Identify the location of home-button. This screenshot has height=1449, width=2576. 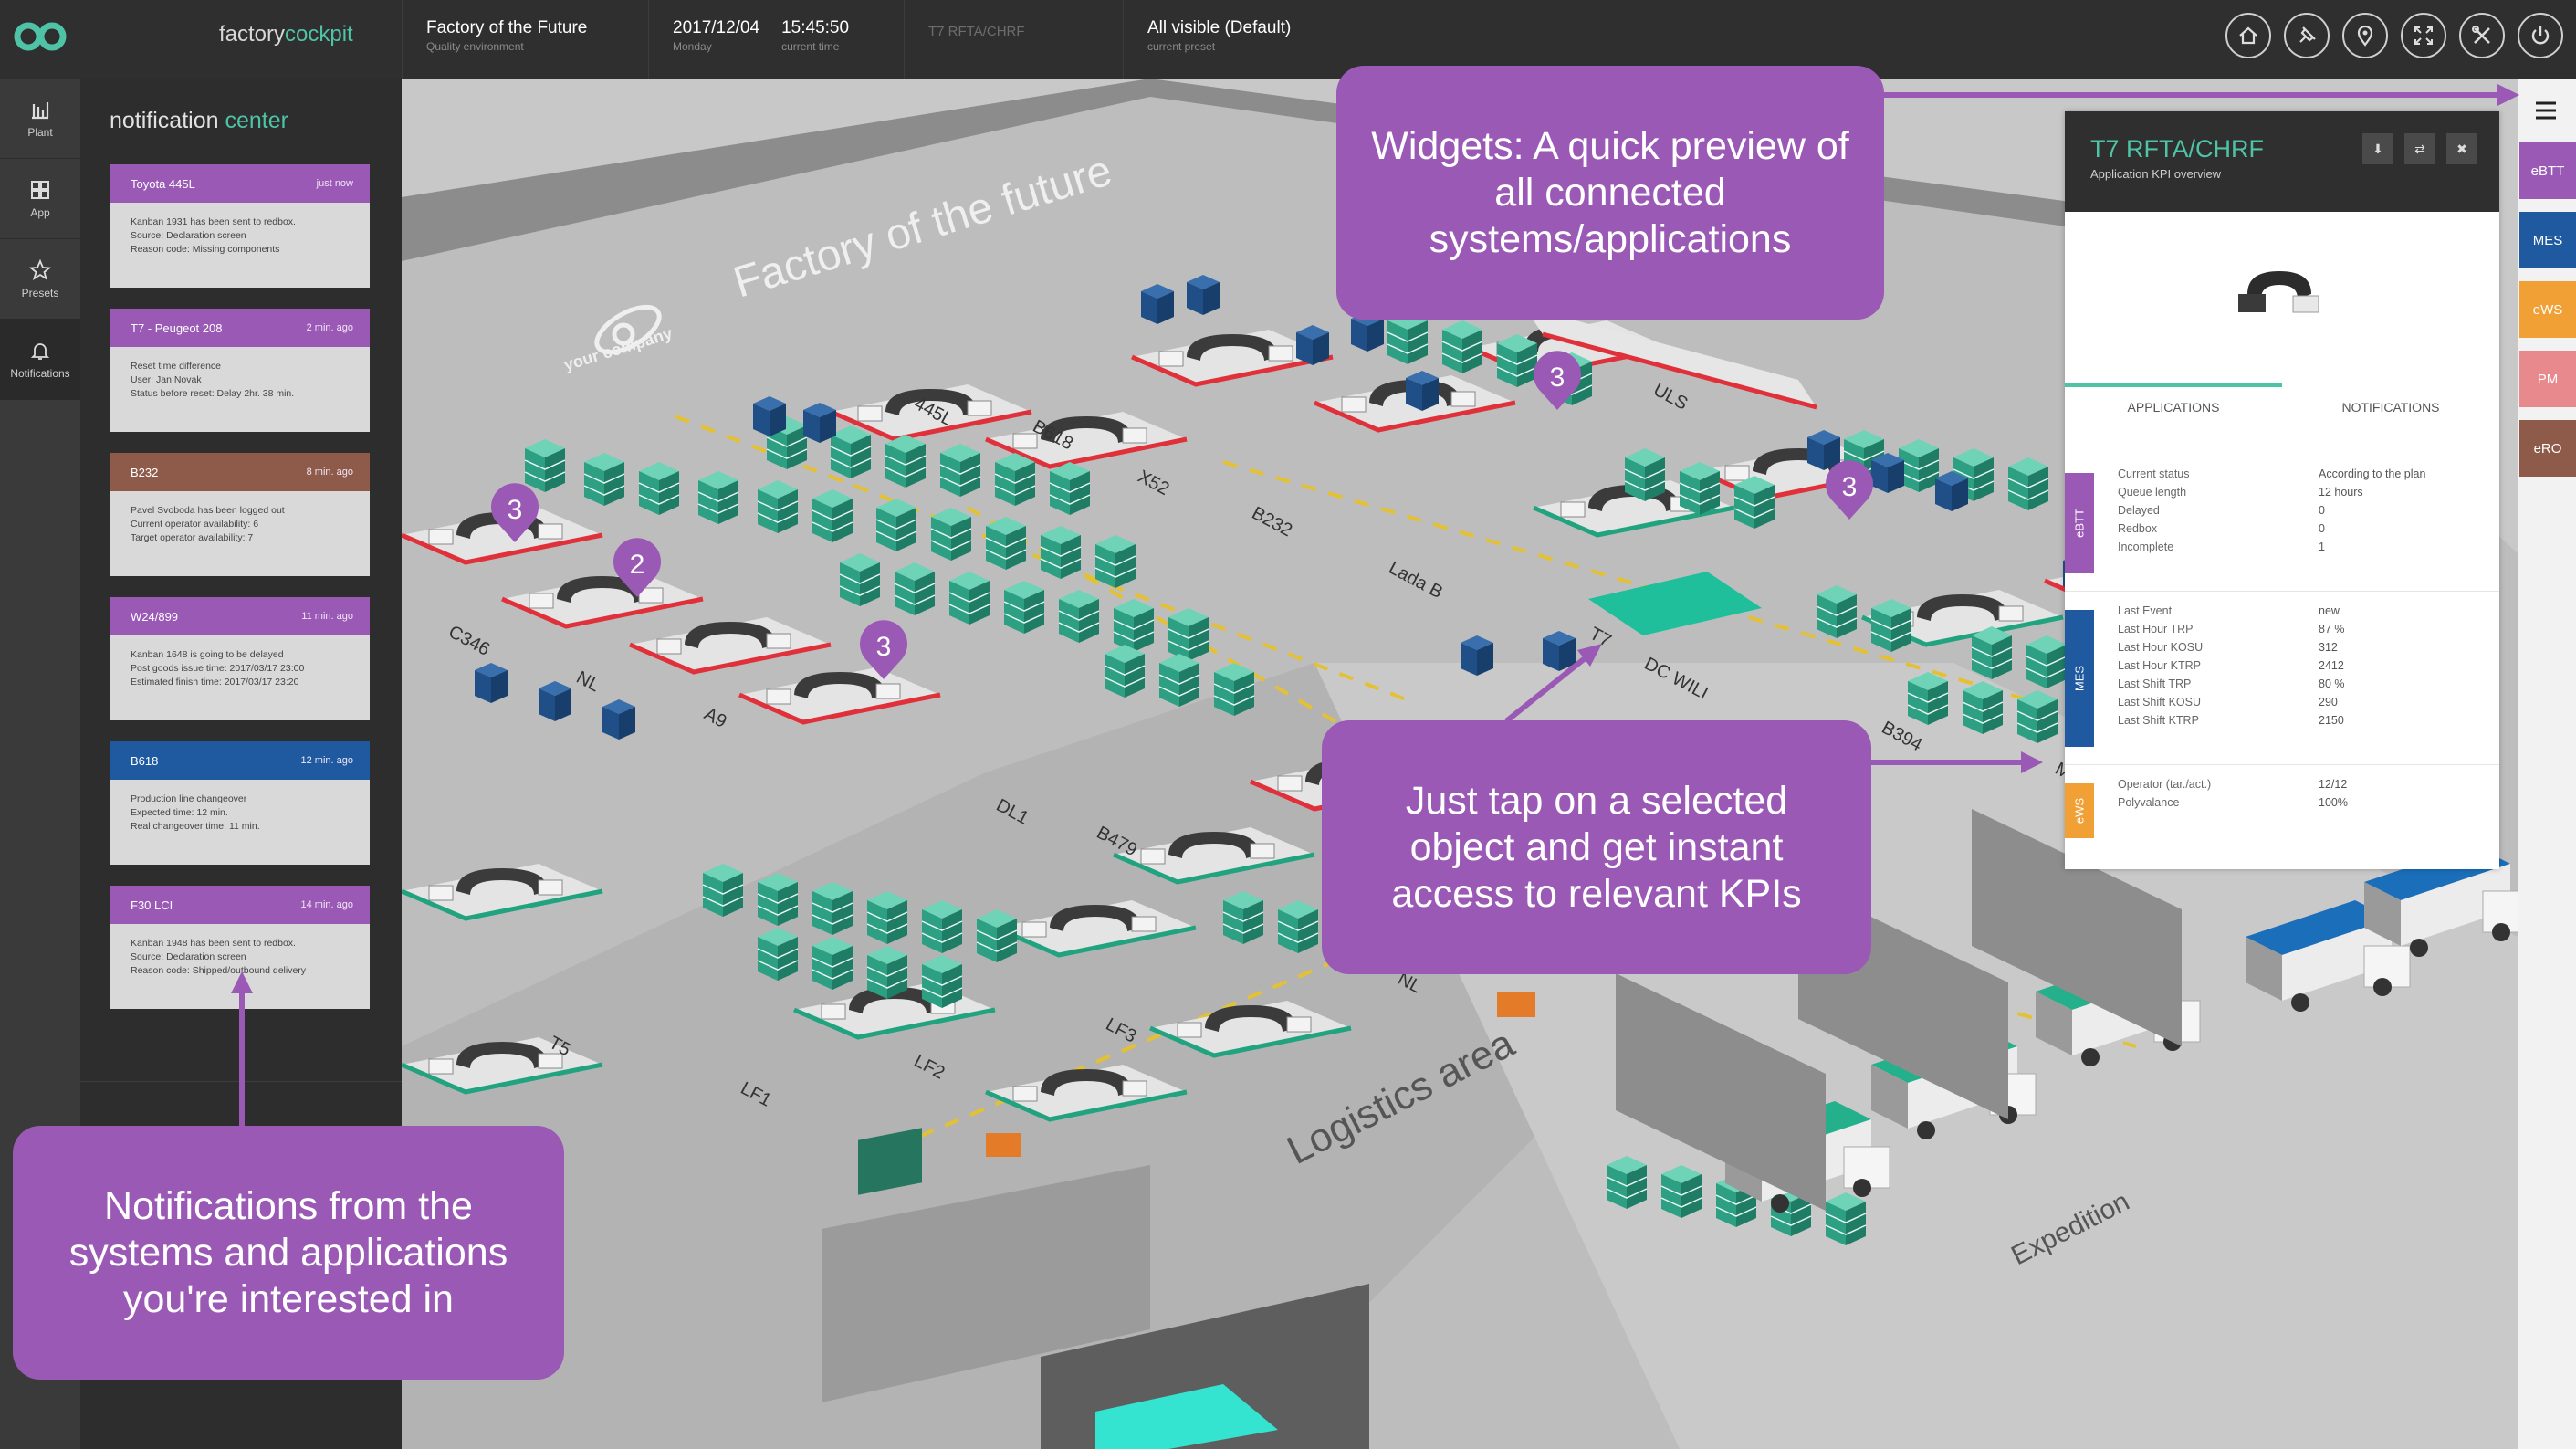
(2248, 35).